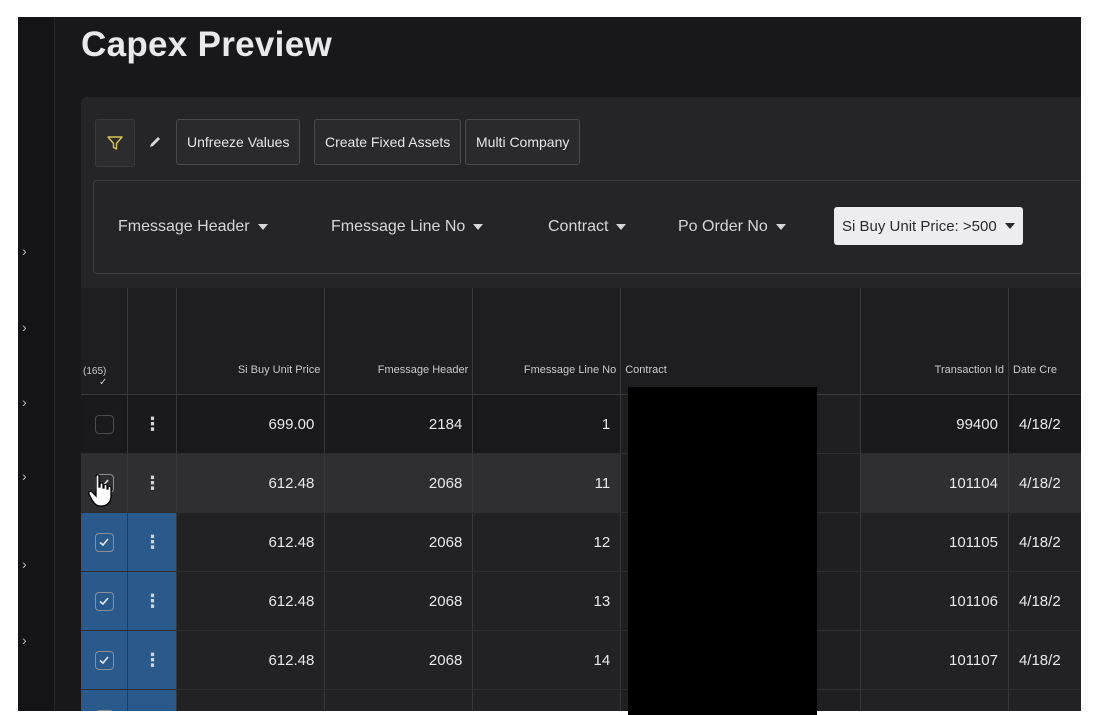 This screenshot has height=715, width=1119. What do you see at coordinates (581, 660) in the screenshot?
I see `table-row: ⋮ 612.48 2068 14 101107 4/18/2` at bounding box center [581, 660].